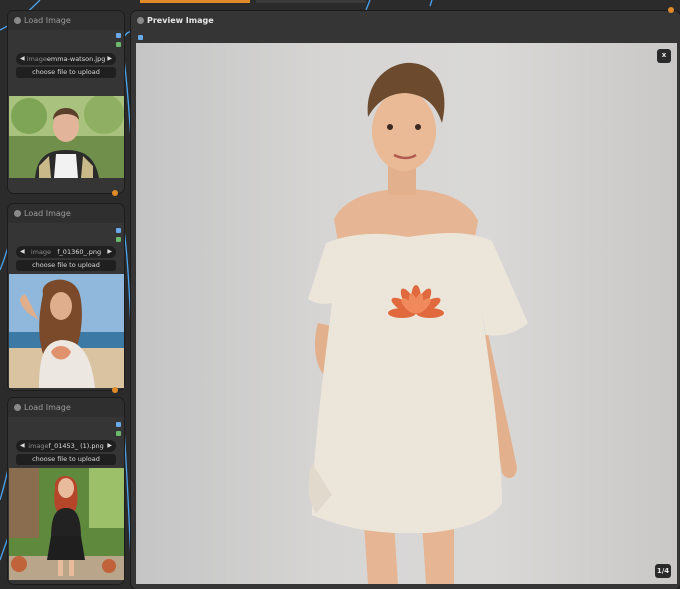 Image resolution: width=680 pixels, height=589 pixels. I want to click on image-combo: ◀ imageemma-watson.jpg ▶, so click(66, 59).